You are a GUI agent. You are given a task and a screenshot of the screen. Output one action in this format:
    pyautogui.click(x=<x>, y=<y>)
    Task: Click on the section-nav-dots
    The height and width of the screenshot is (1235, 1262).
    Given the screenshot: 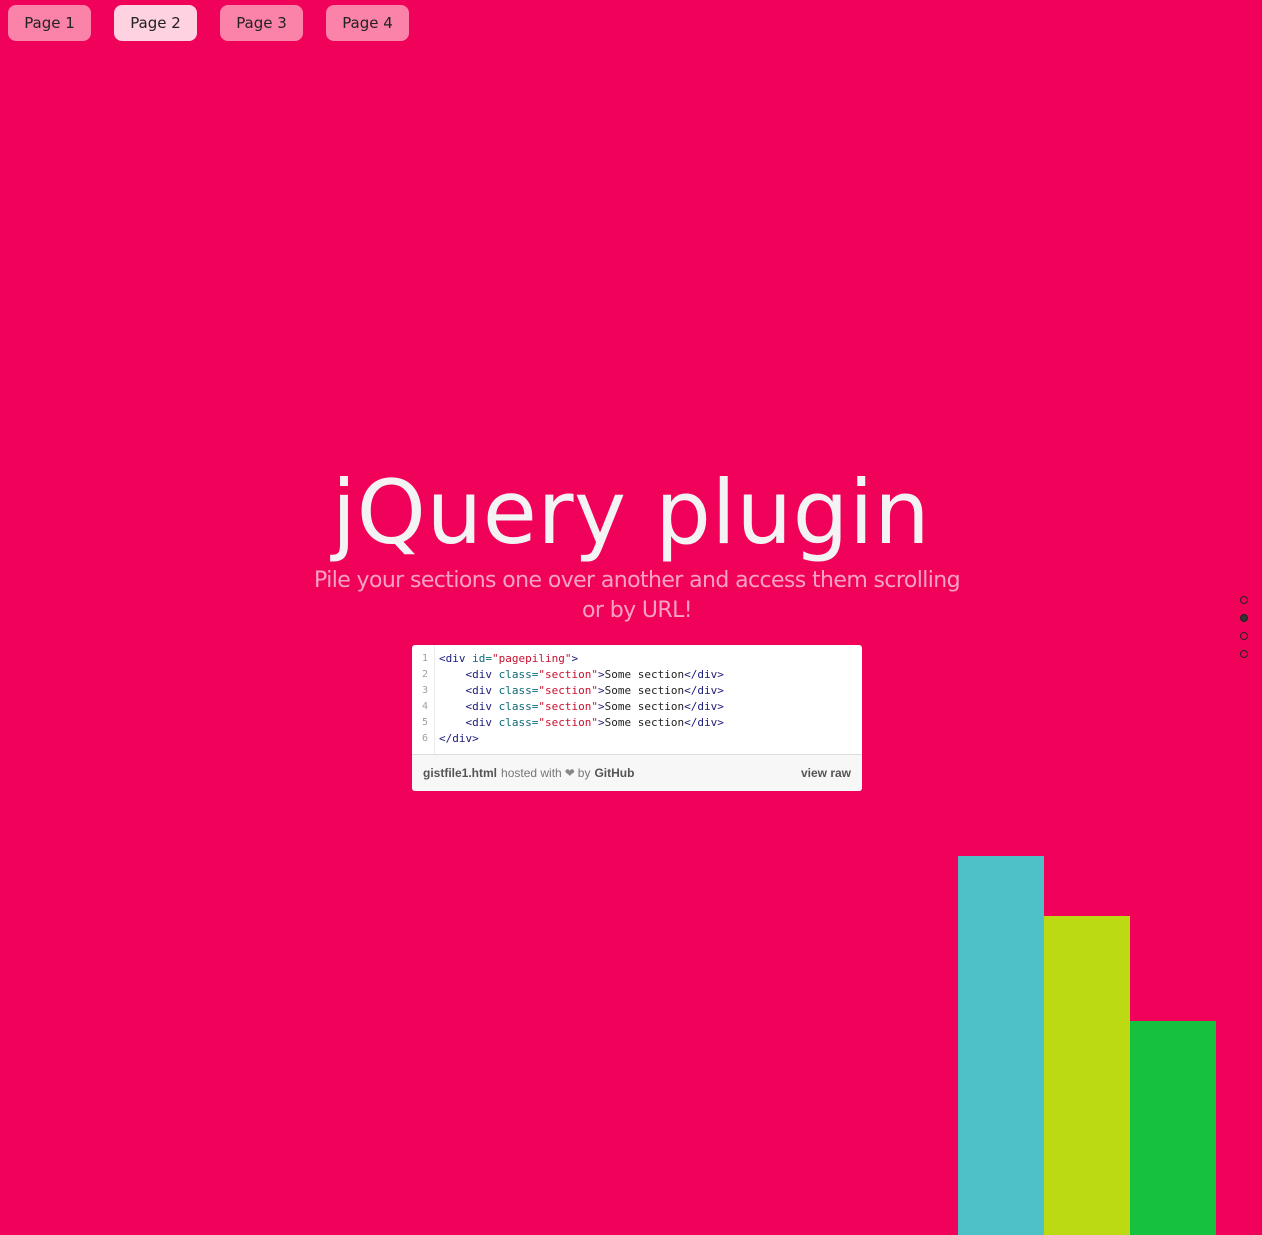 What is the action you would take?
    pyautogui.click(x=1244, y=632)
    